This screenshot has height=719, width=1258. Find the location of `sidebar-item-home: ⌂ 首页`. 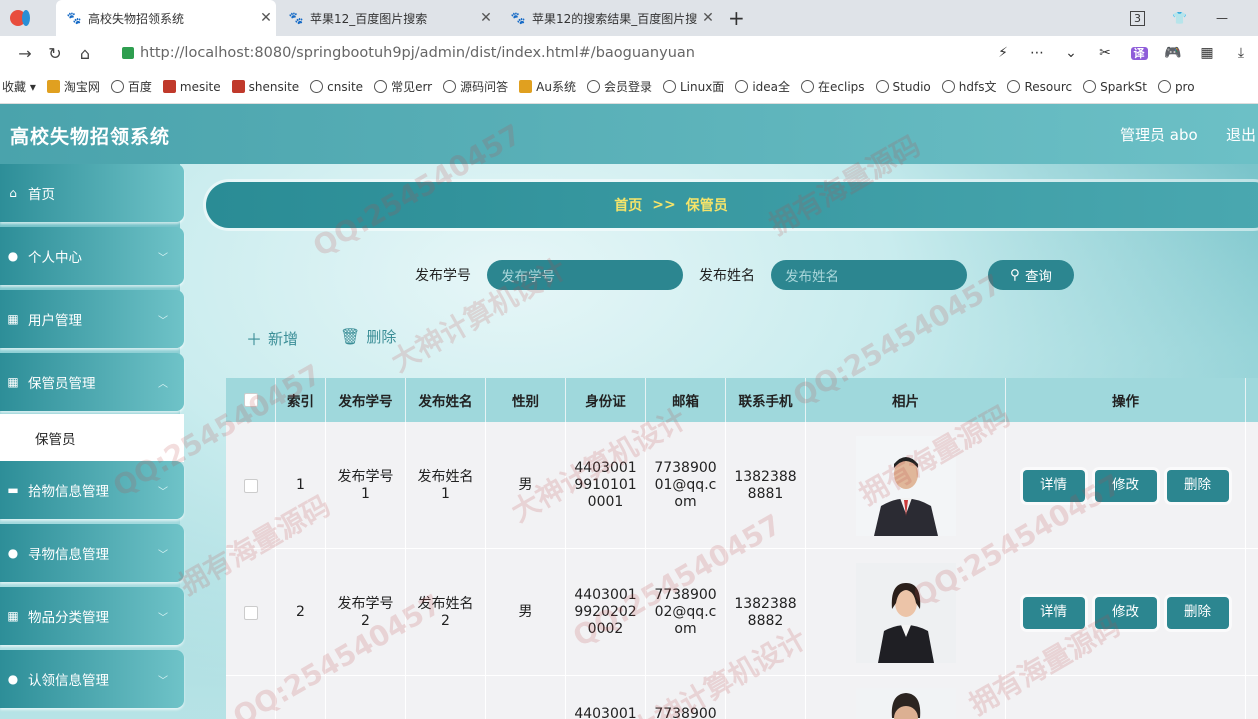

sidebar-item-home: ⌂ 首页 is located at coordinates (92, 193).